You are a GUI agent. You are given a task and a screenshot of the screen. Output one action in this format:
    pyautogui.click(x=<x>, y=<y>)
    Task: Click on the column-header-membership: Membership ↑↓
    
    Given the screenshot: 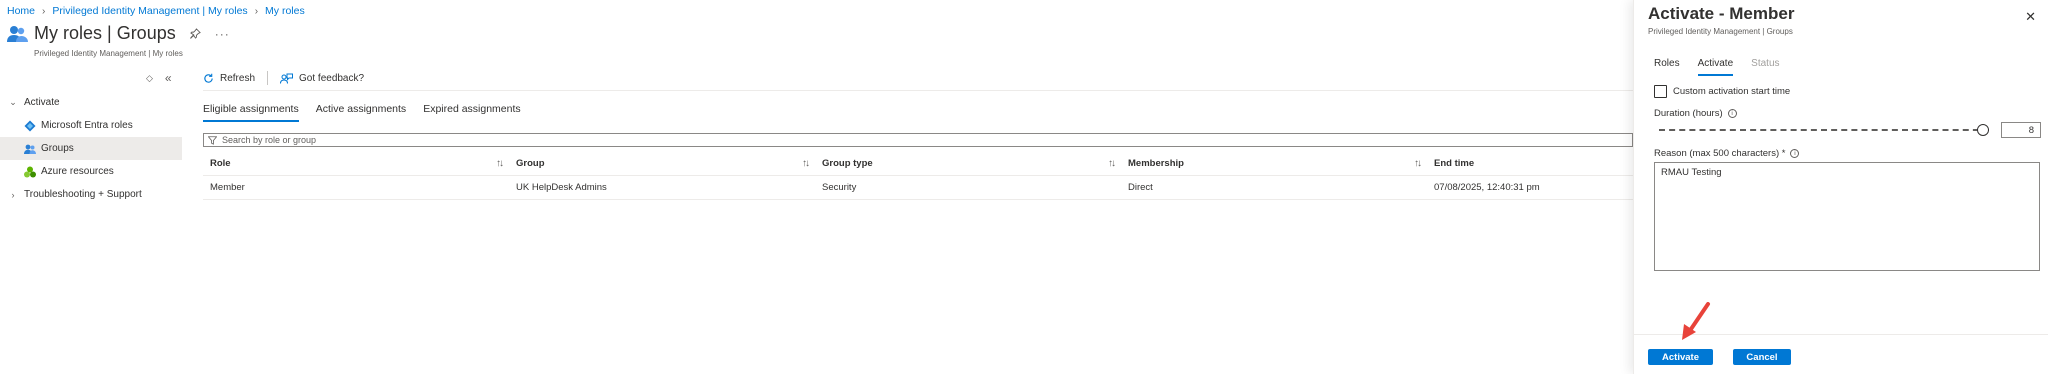 What is the action you would take?
    pyautogui.click(x=1274, y=163)
    